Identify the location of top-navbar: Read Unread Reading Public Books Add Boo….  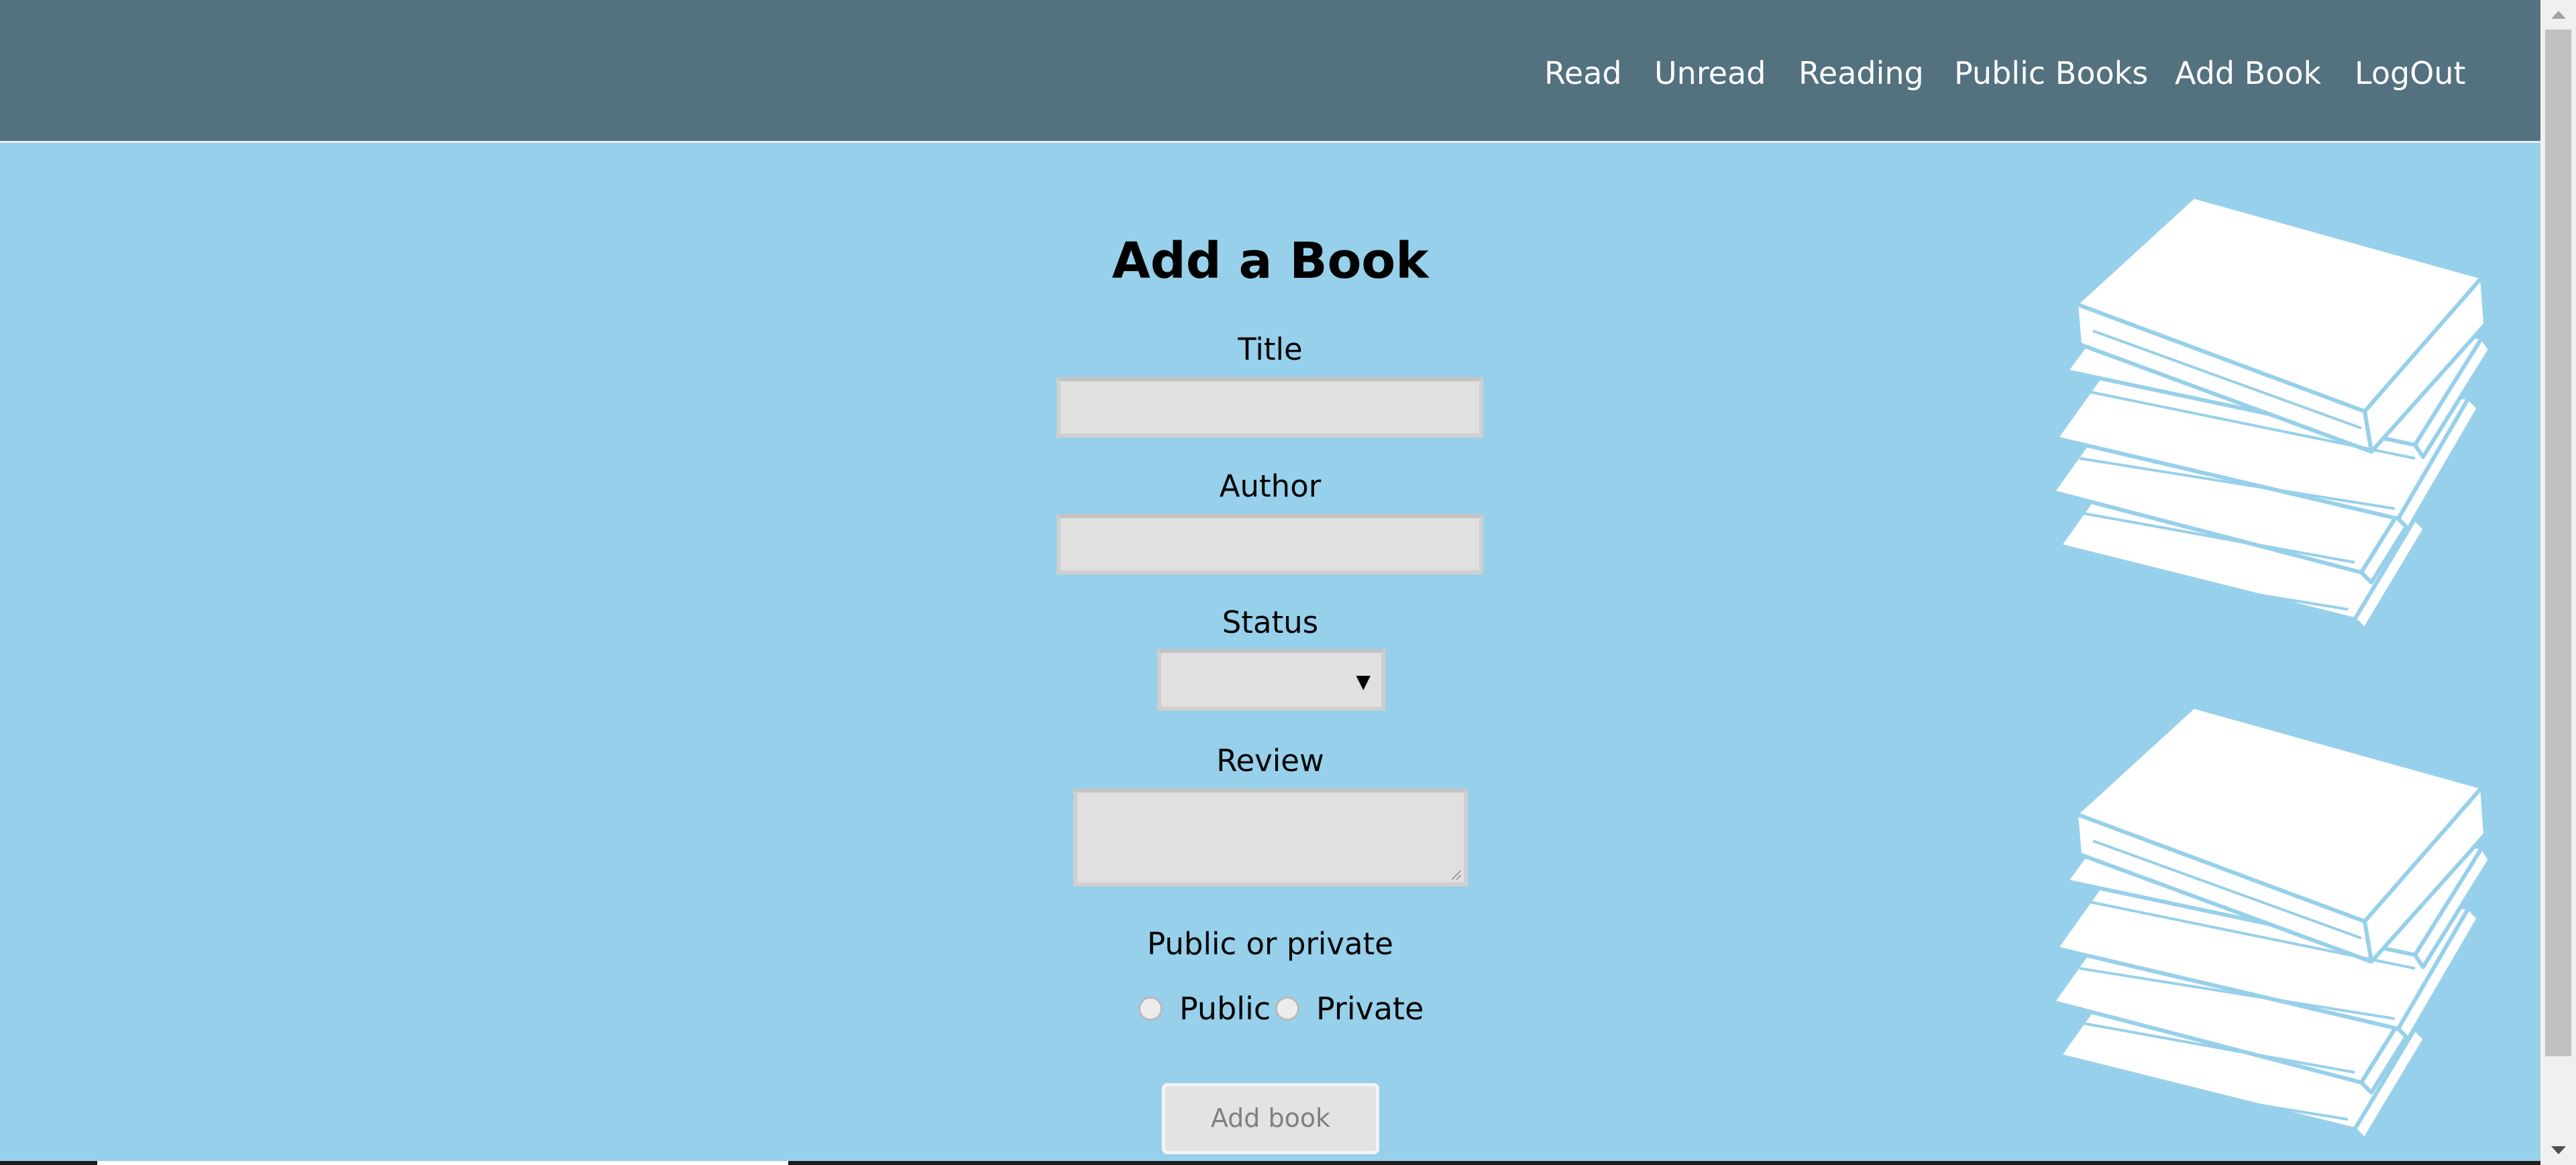
(1270, 71).